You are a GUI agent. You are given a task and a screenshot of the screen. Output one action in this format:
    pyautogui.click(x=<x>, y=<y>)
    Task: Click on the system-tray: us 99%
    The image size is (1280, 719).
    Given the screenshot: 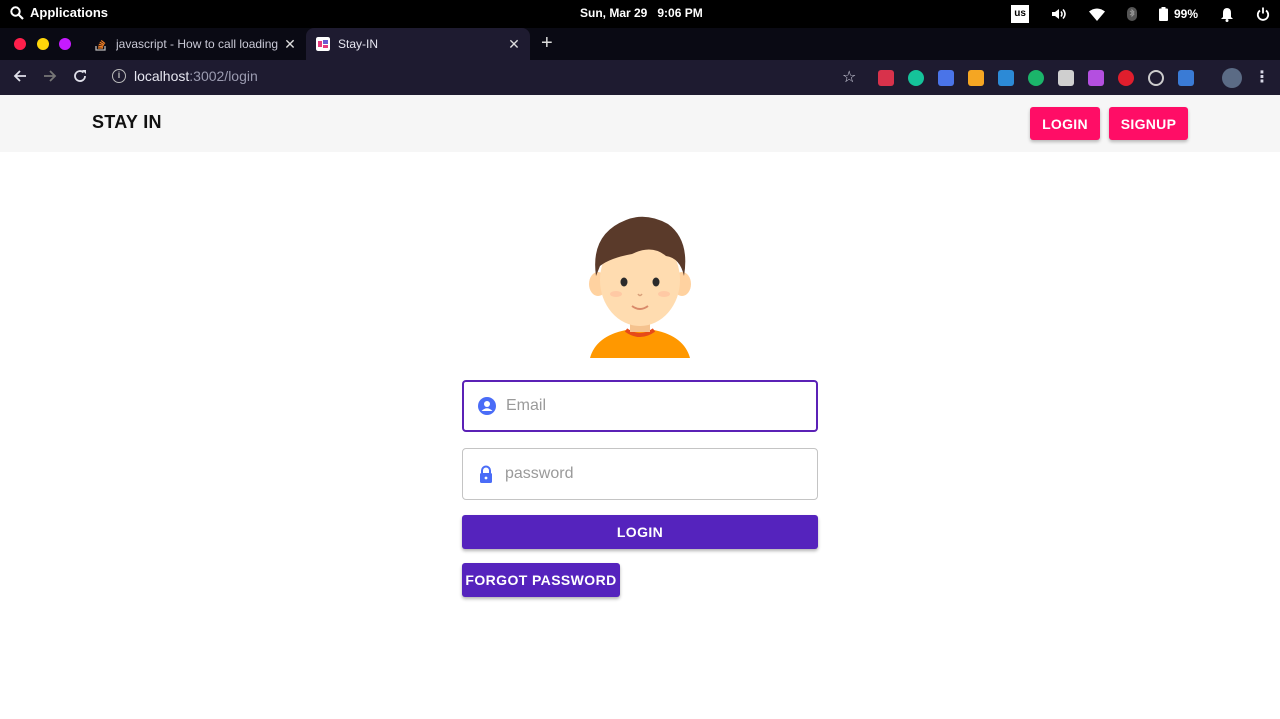 What is the action you would take?
    pyautogui.click(x=1129, y=14)
    